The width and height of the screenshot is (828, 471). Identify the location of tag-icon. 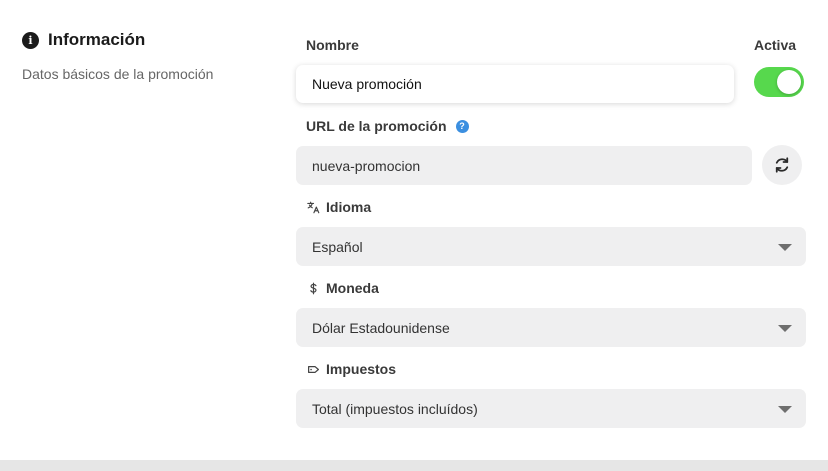
(313, 369).